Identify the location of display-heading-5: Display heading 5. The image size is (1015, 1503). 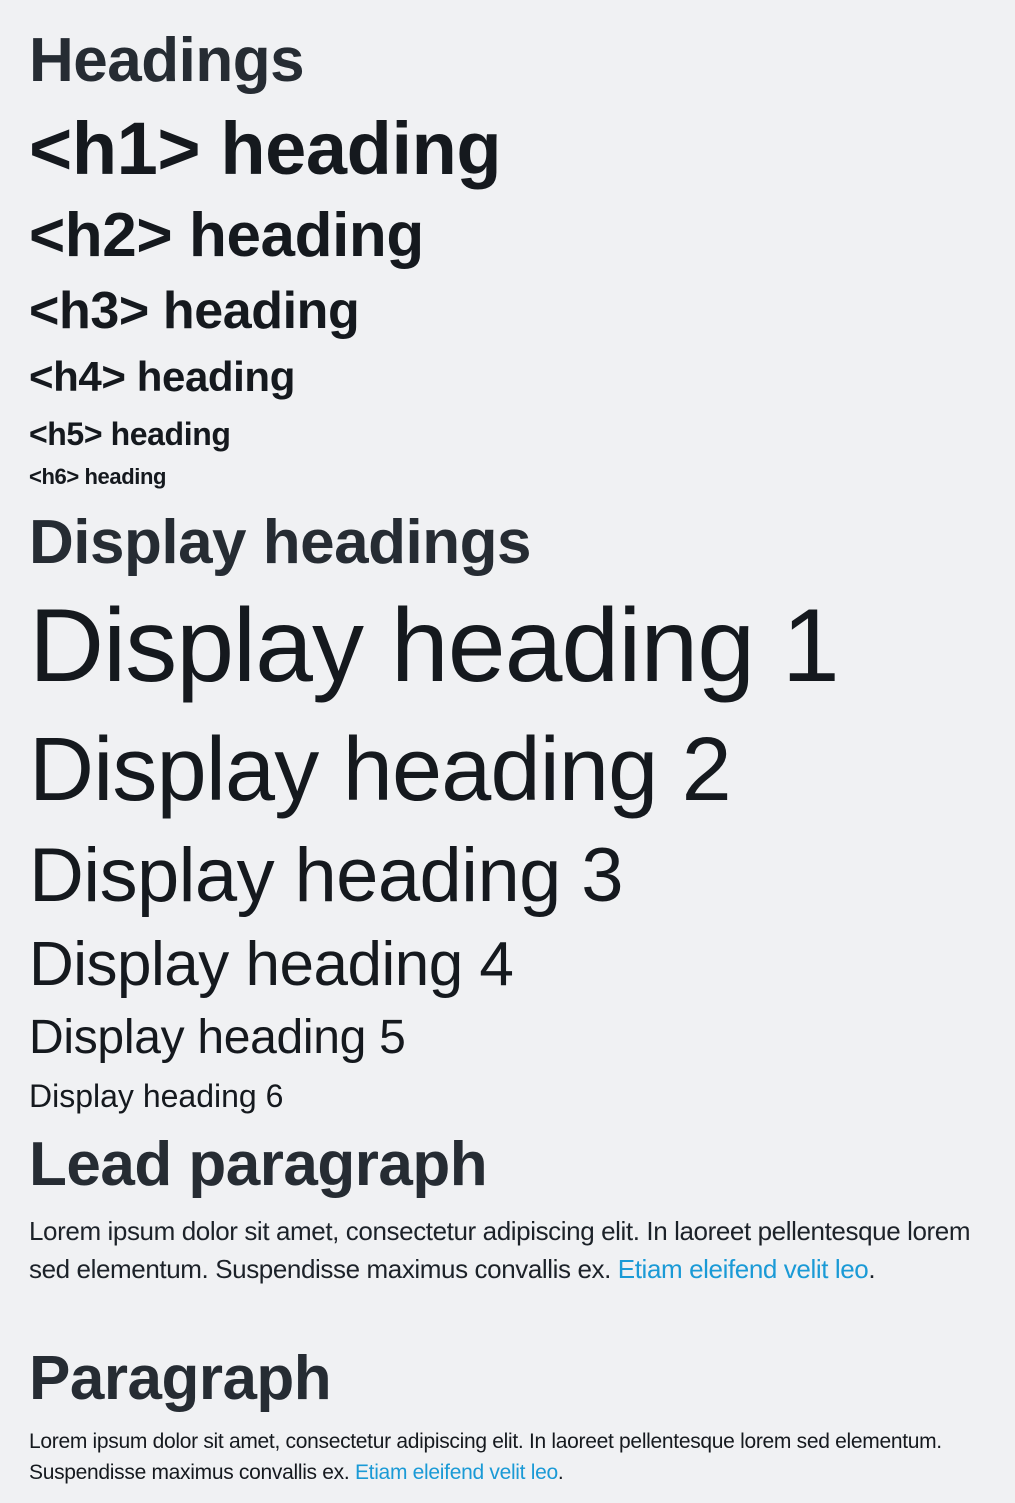
(217, 1037).